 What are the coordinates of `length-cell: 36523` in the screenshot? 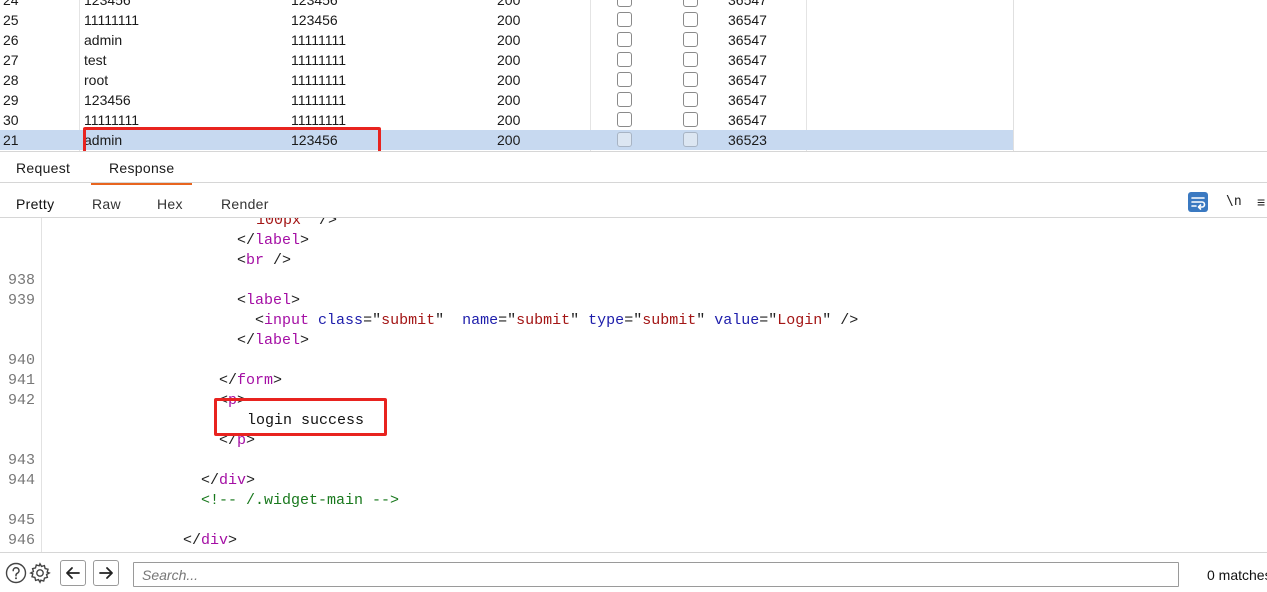 It's located at (747, 140).